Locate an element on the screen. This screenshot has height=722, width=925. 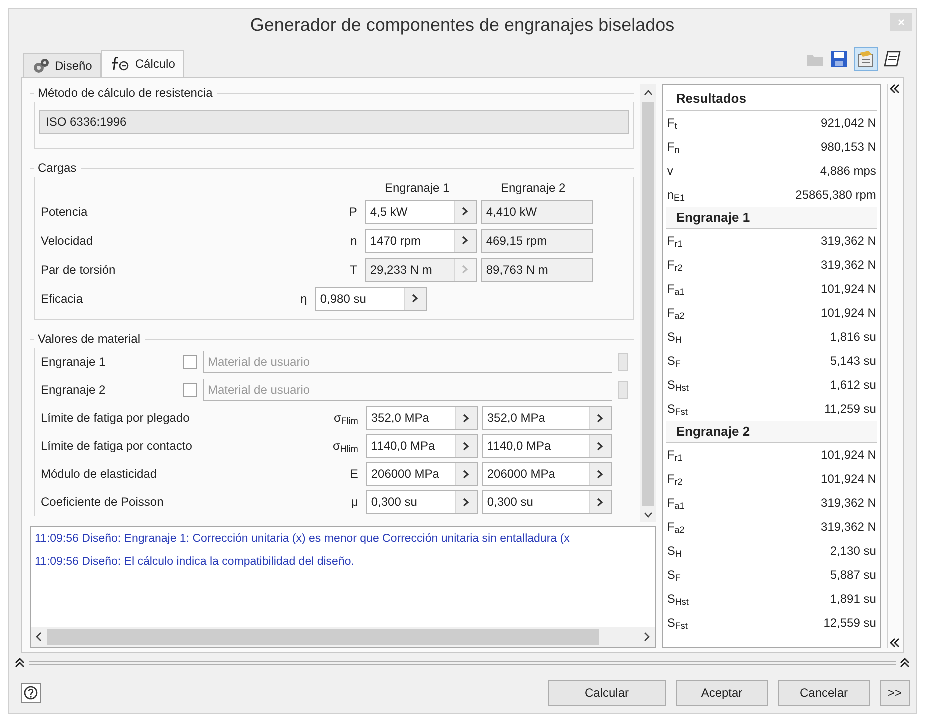
row-label: Eficacia is located at coordinates (62, 299).